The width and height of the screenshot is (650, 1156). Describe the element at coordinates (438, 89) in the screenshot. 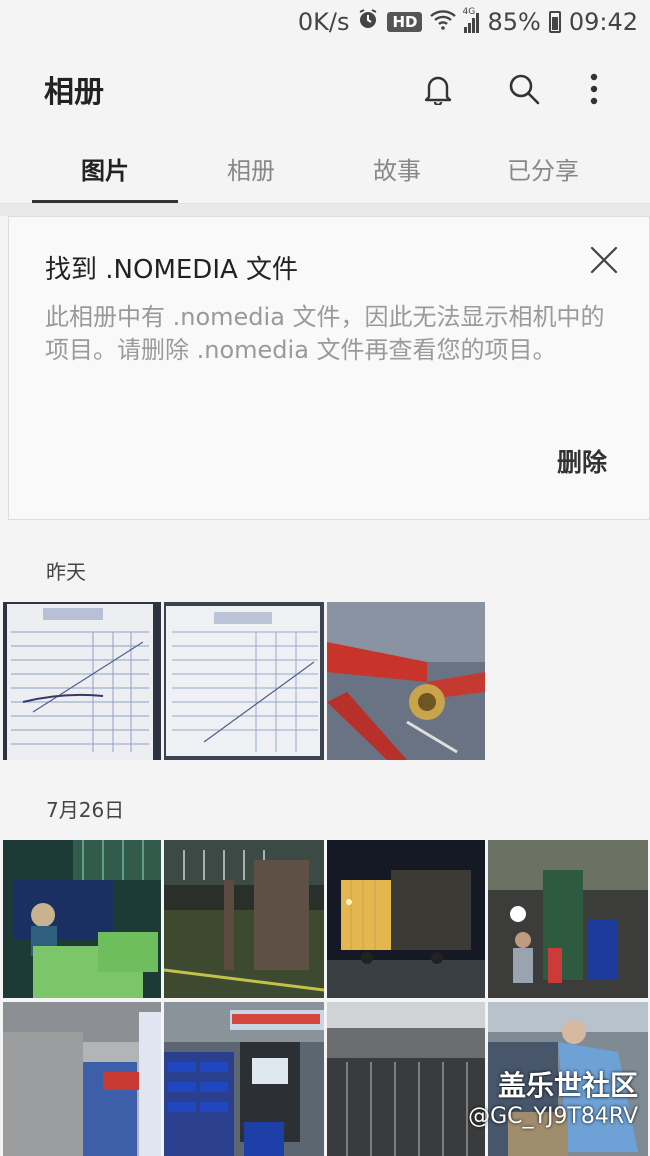

I see `bell-icon` at that location.